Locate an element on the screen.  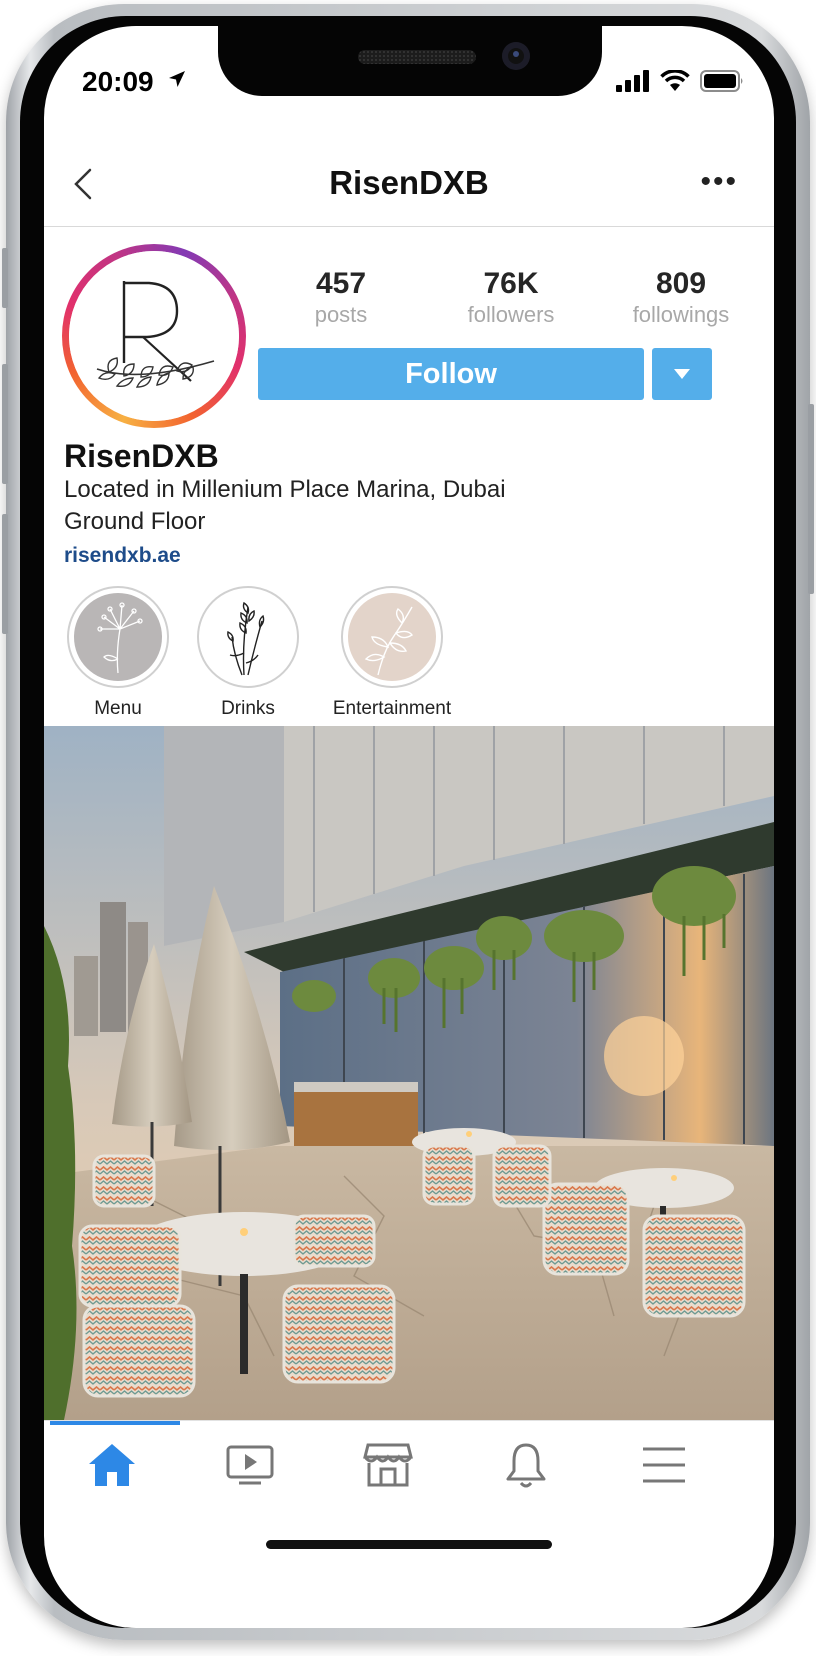
highlight-drinks: Drinks is located at coordinates (248, 653).